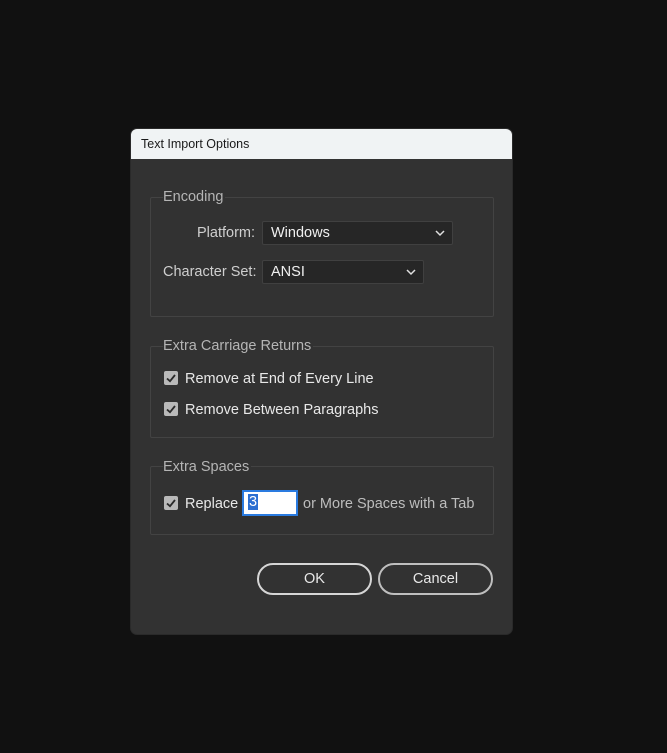 The image size is (667, 753). What do you see at coordinates (207, 467) in the screenshot?
I see `extra-spaces-legend: Extra Spaces` at bounding box center [207, 467].